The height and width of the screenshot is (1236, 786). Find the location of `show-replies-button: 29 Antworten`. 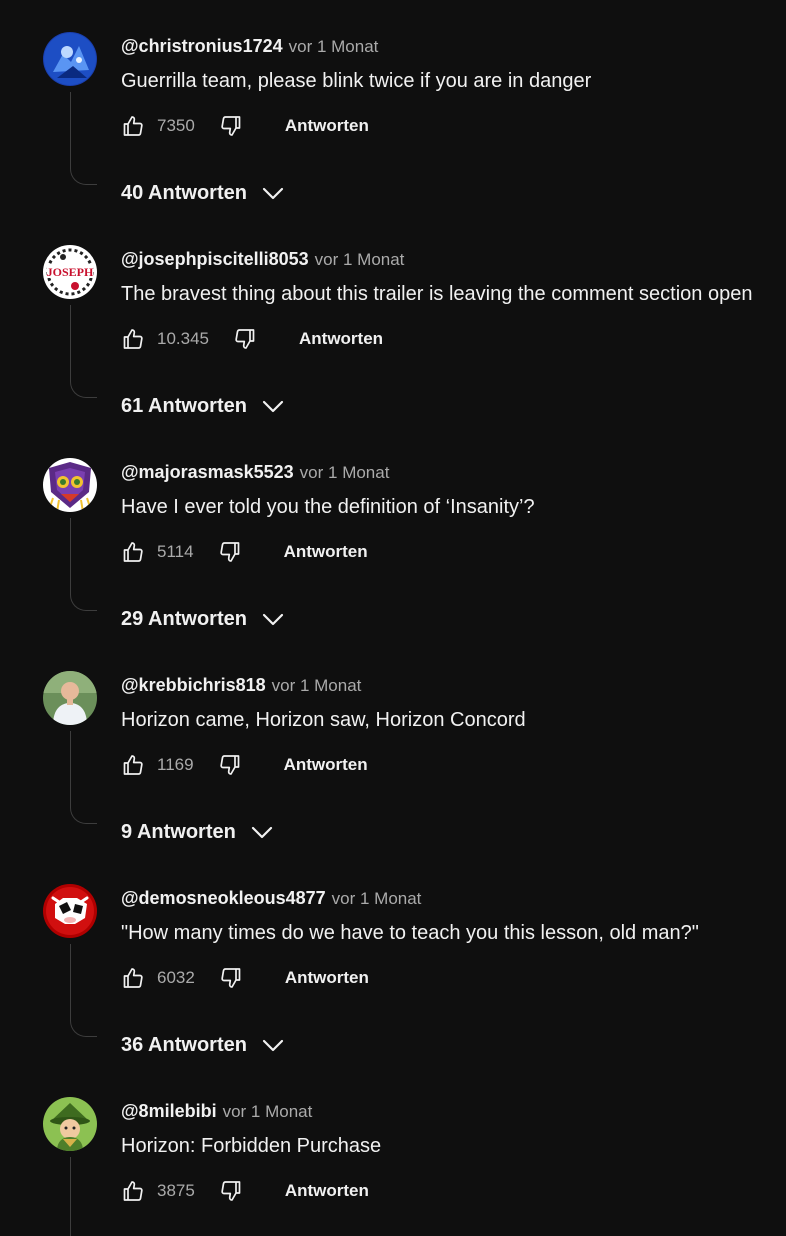

show-replies-button: 29 Antworten is located at coordinates (203, 619).